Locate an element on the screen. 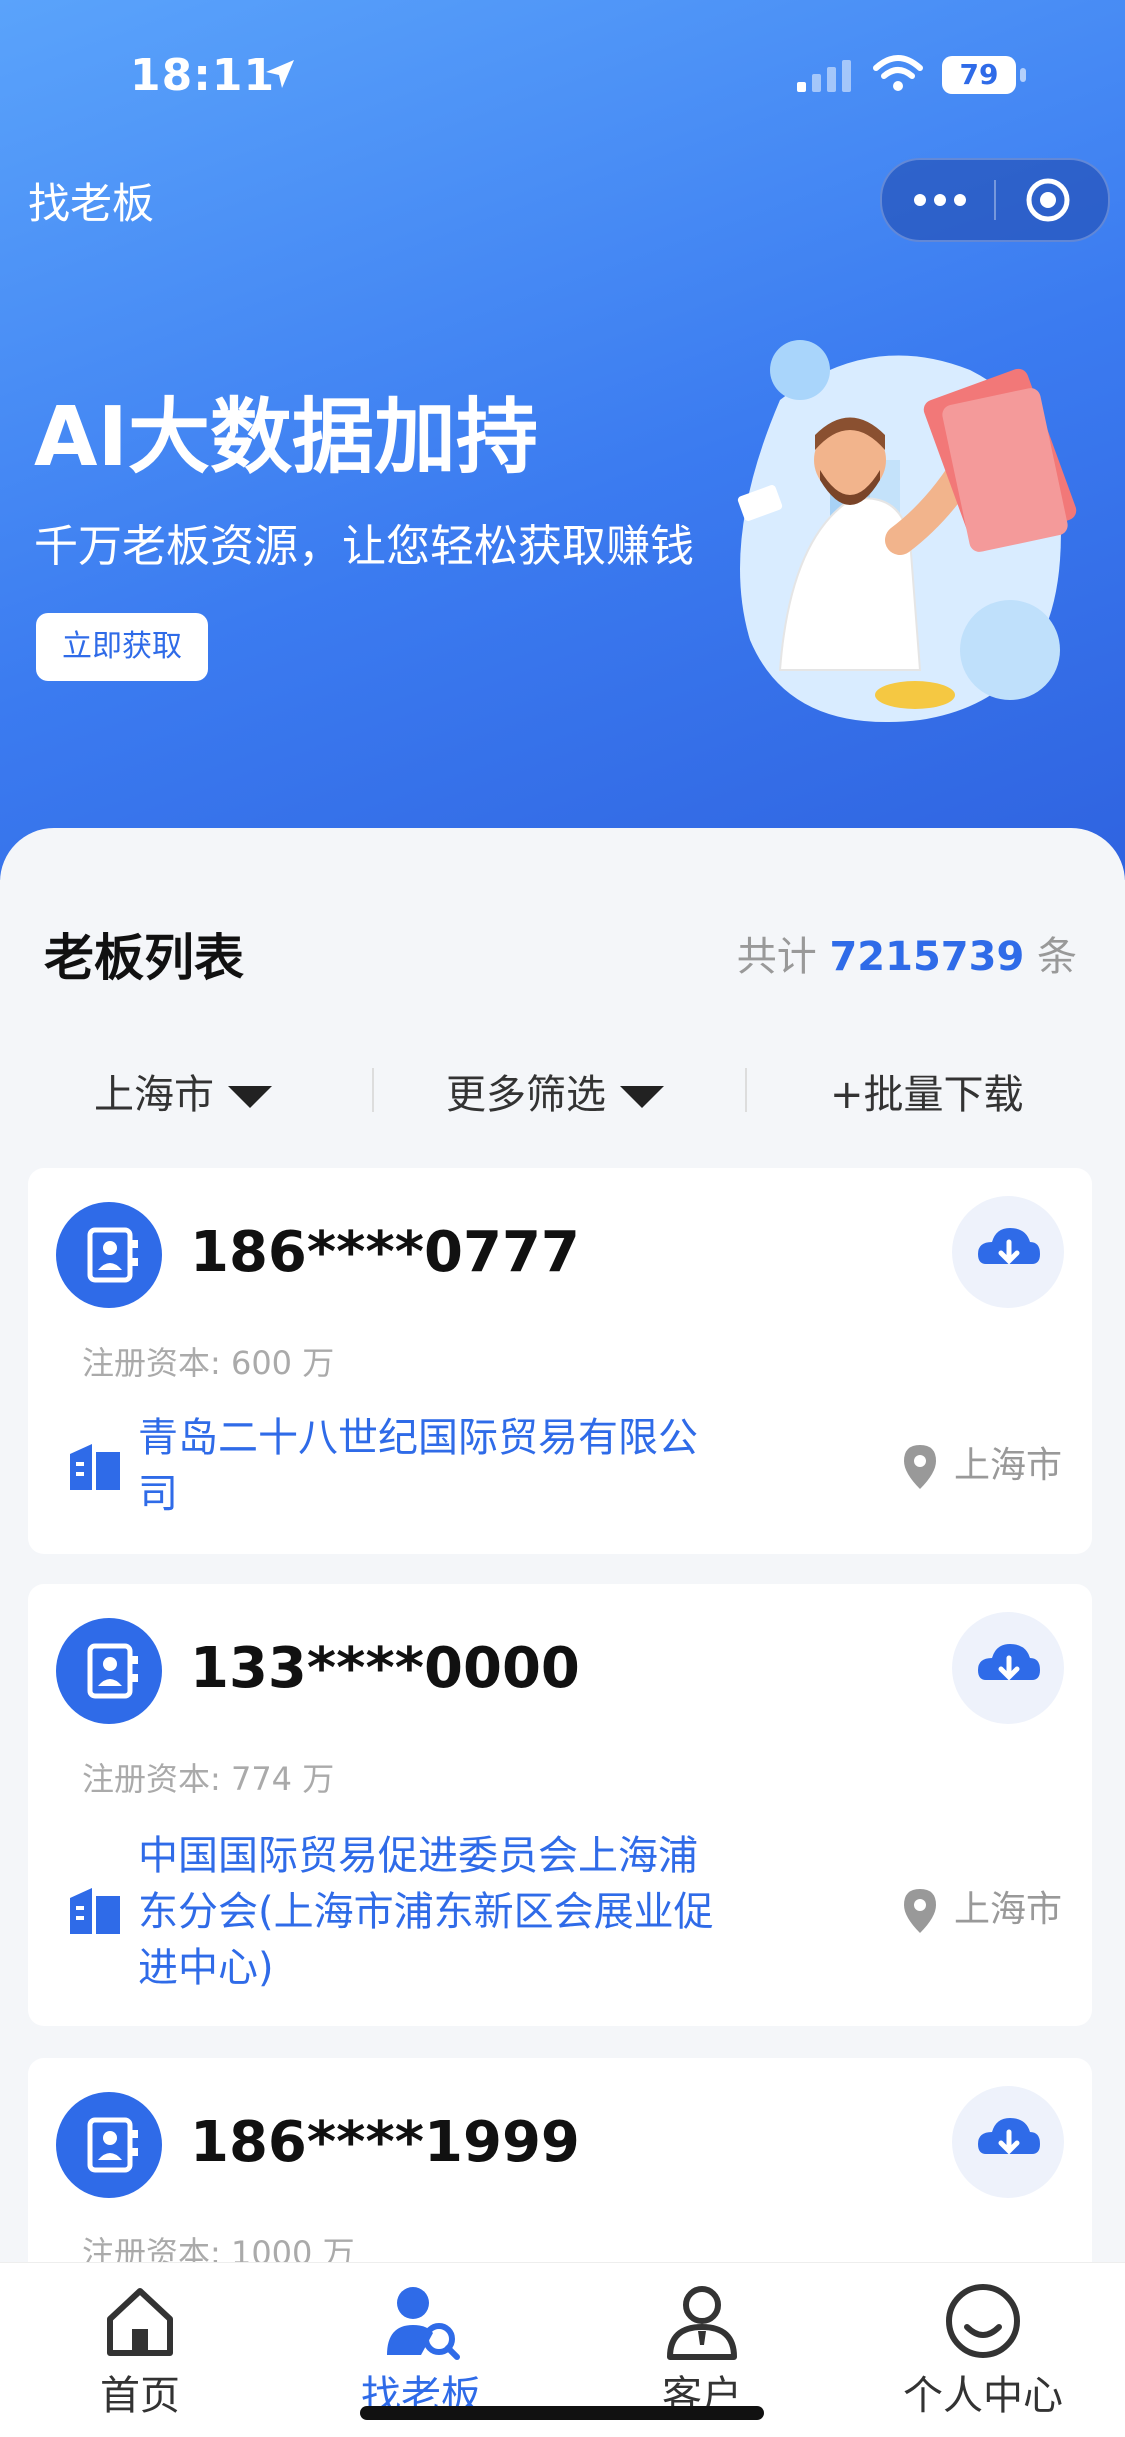  company-name: 中国国际贸易促进委员会上海浦 东分会(上海市浦东新区会展业促 进中心) is located at coordinates (473, 1912).